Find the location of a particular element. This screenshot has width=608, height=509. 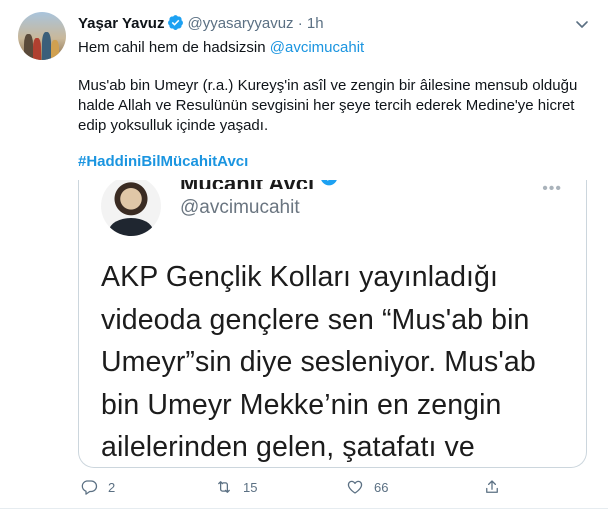

reply-button: 2 is located at coordinates (97, 487).